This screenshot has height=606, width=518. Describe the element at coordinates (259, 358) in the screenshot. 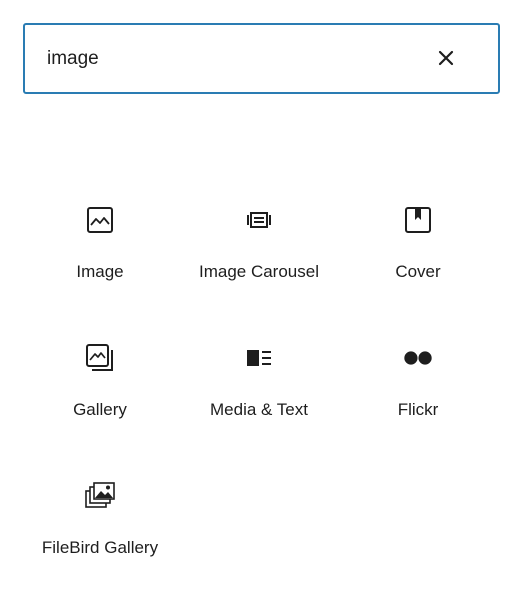

I see `media-text-icon` at that location.